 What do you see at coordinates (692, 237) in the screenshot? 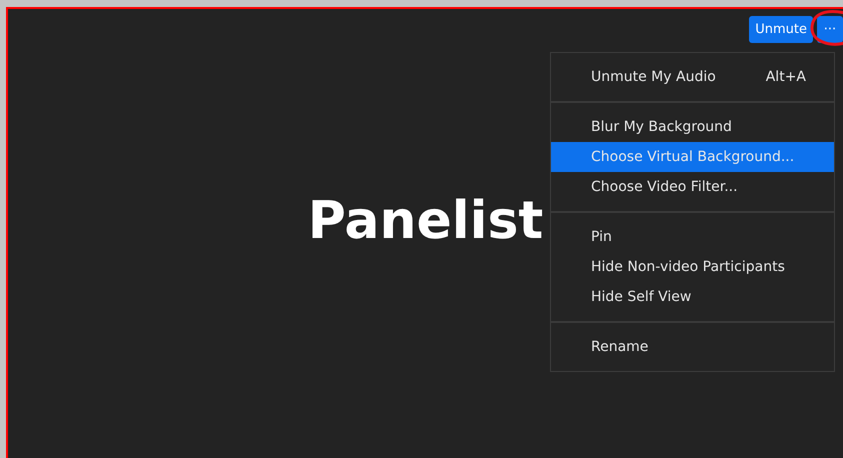
I see `menu-item: Pin` at bounding box center [692, 237].